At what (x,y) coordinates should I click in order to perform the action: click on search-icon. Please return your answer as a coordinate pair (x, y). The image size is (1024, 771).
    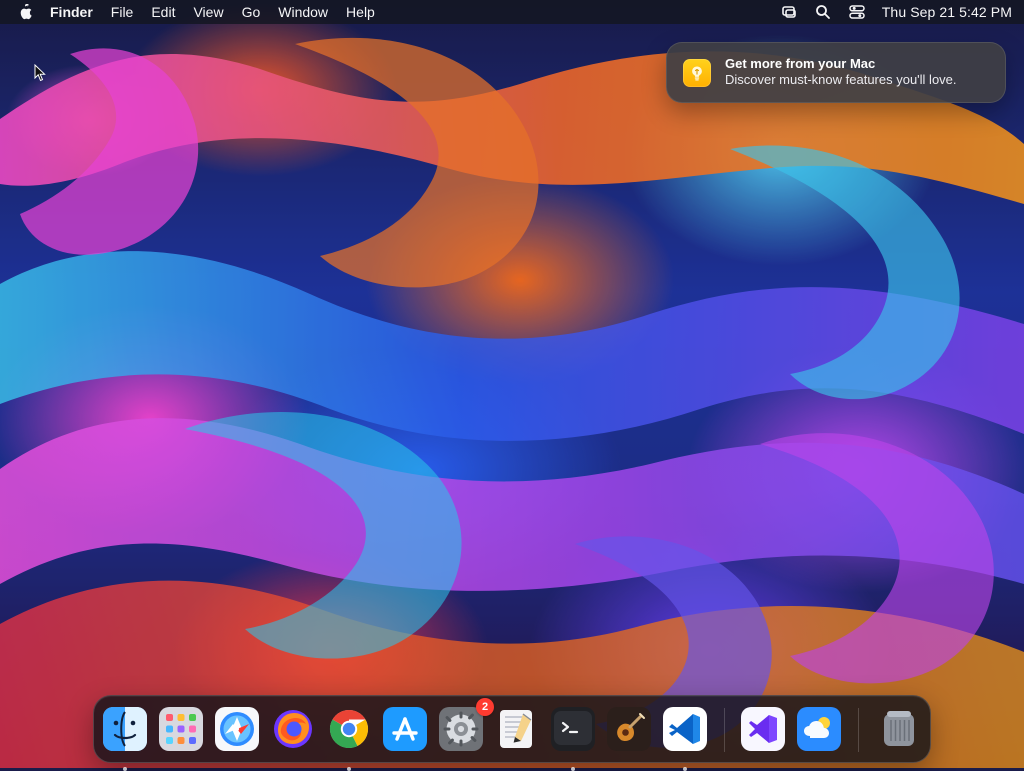
    Looking at the image, I should click on (823, 12).